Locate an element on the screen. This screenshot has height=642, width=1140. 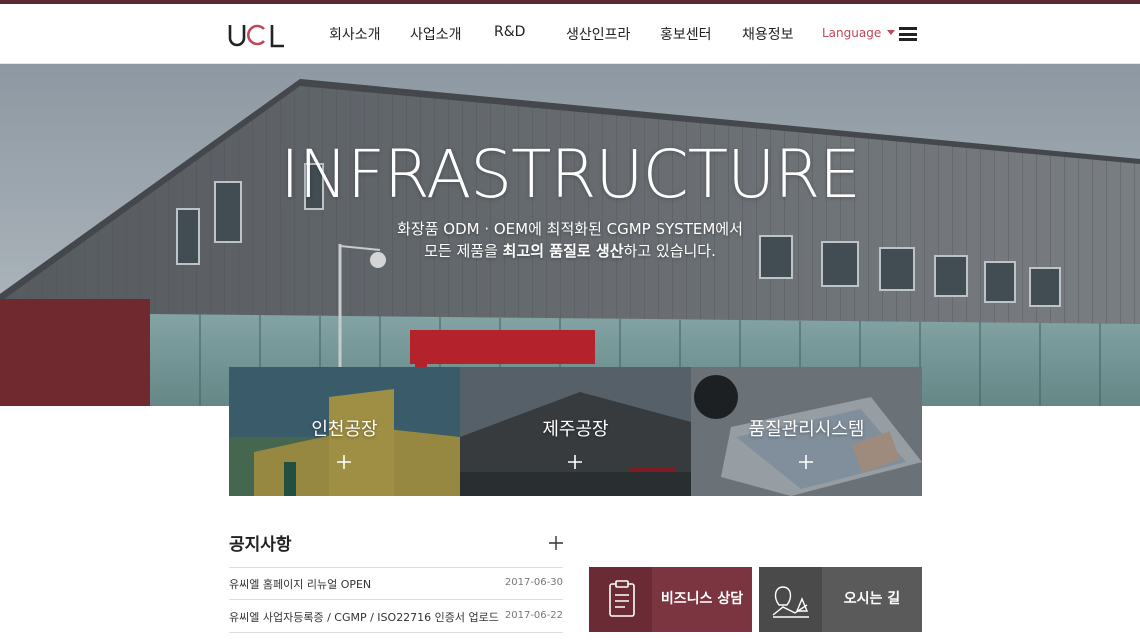
nav-recruitment: 채용정보 is located at coordinates (768, 34).